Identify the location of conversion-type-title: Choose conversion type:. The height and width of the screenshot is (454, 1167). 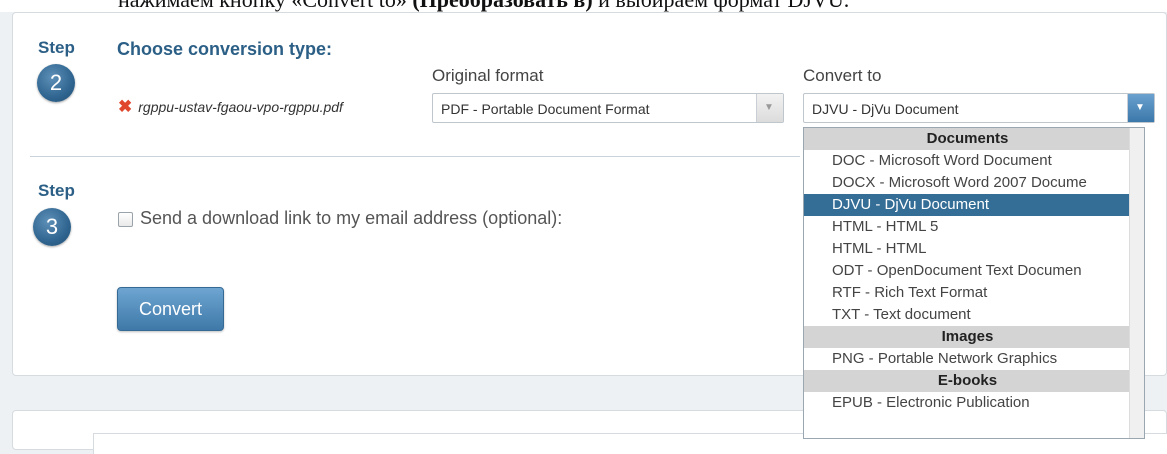
(225, 49).